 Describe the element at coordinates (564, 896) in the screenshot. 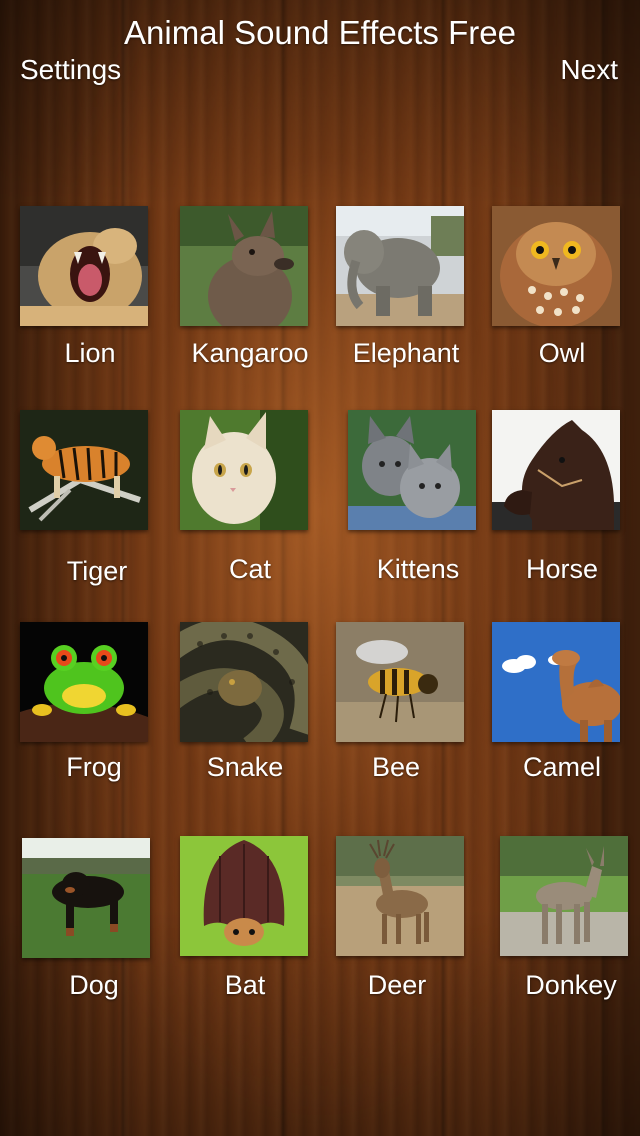

I see `donkey-image` at that location.